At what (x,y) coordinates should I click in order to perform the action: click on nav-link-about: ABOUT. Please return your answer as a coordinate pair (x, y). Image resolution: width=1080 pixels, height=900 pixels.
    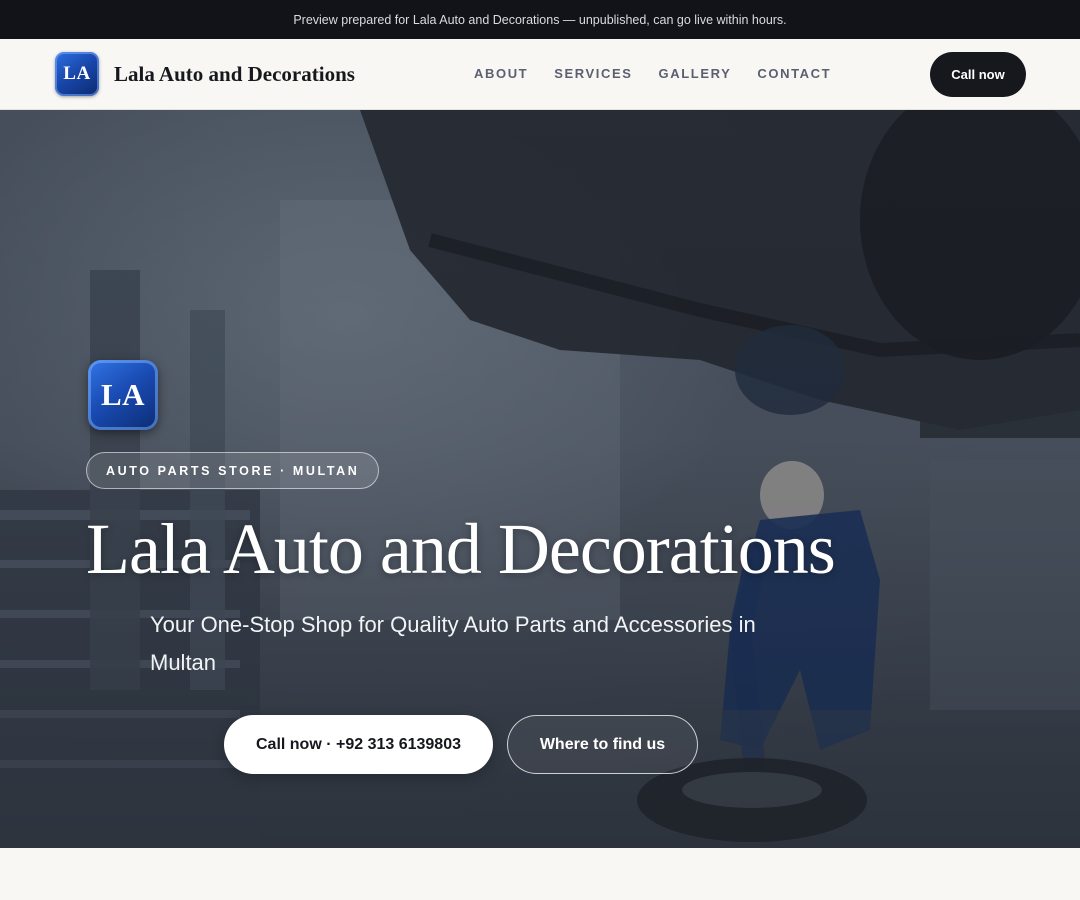
    Looking at the image, I should click on (501, 73).